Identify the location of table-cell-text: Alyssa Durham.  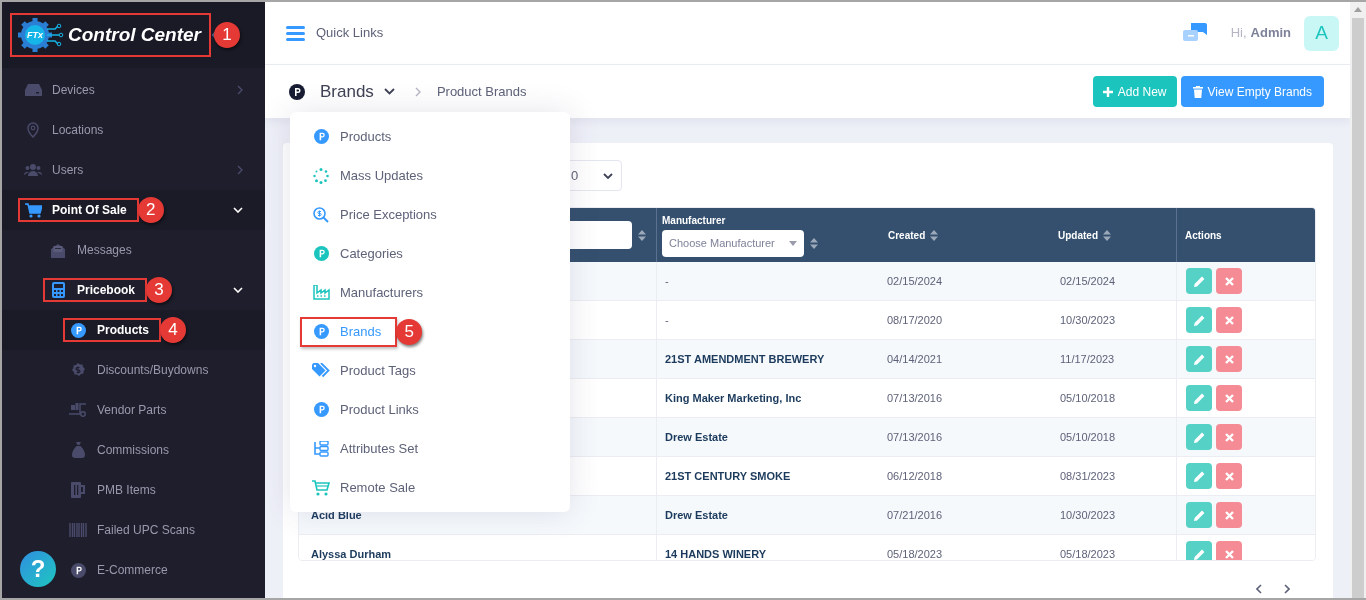
(351, 553).